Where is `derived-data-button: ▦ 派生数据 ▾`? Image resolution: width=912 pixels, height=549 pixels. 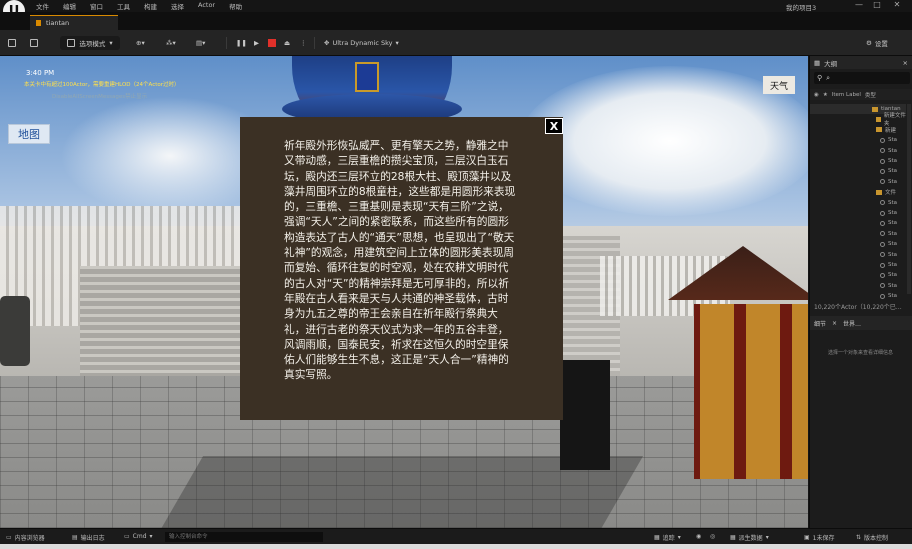
derived-data-button: ▦ 派生数据 ▾ is located at coordinates (749, 537).